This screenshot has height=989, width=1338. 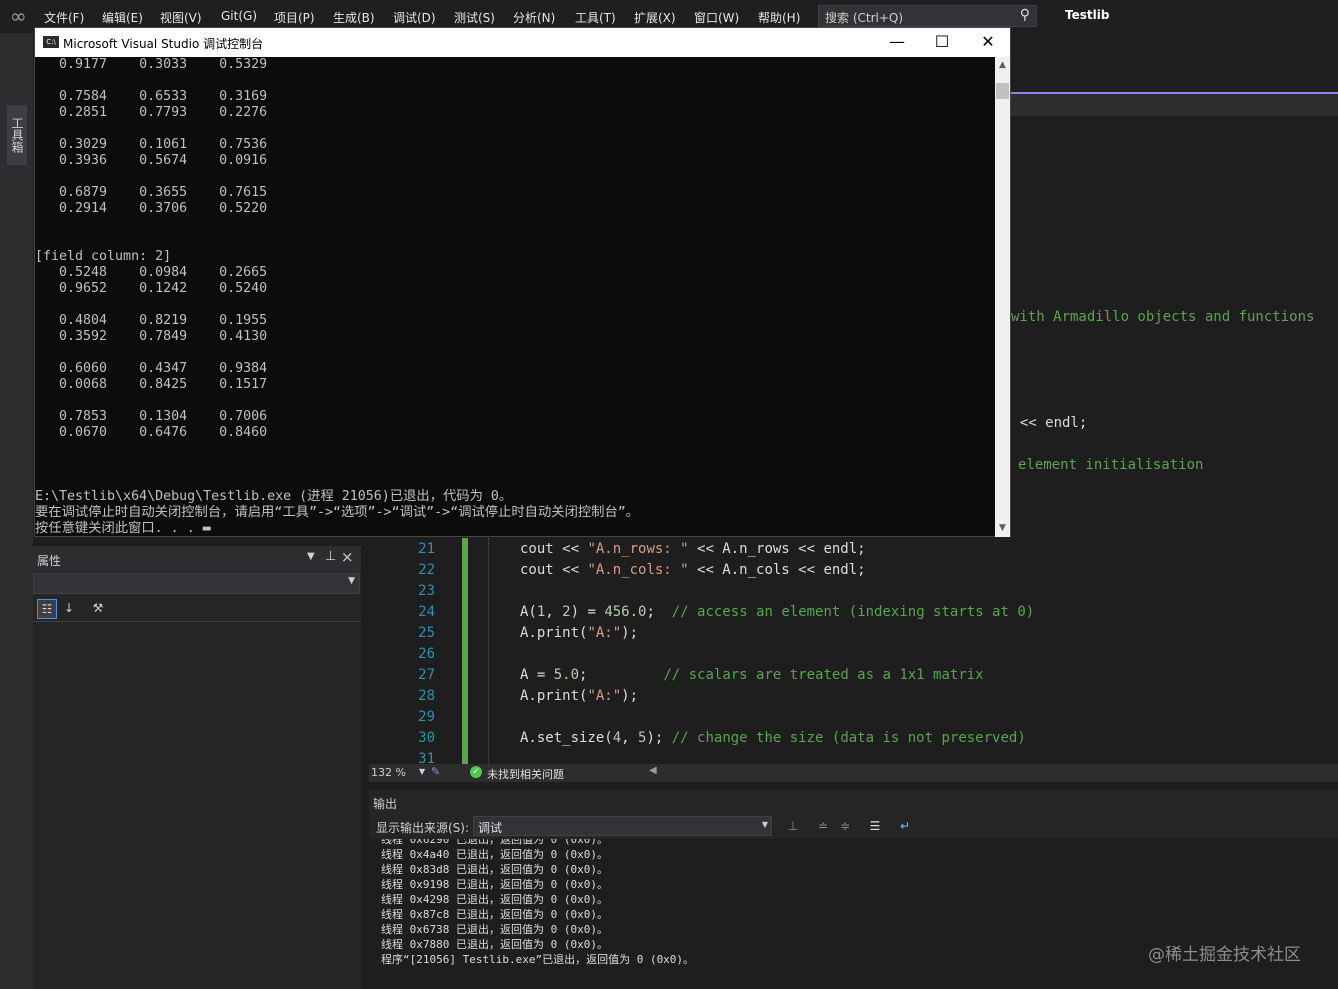 What do you see at coordinates (655, 17) in the screenshot?
I see `menu-extensions: 扩展(X)` at bounding box center [655, 17].